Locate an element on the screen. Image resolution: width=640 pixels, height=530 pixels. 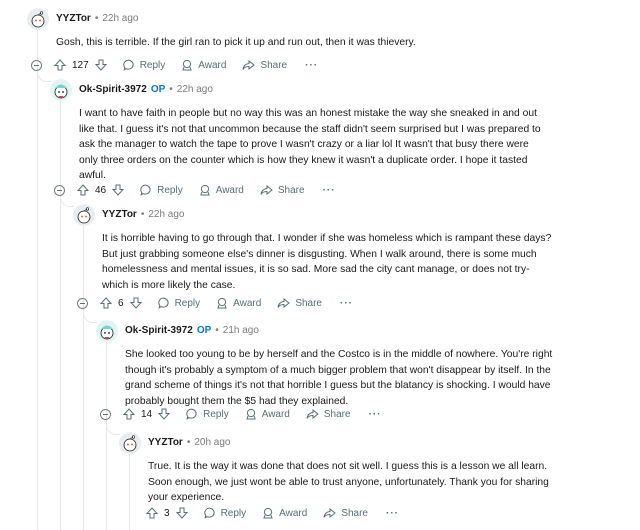
comment-actions: 14 Reply Award Share ··· is located at coordinates (241, 414).